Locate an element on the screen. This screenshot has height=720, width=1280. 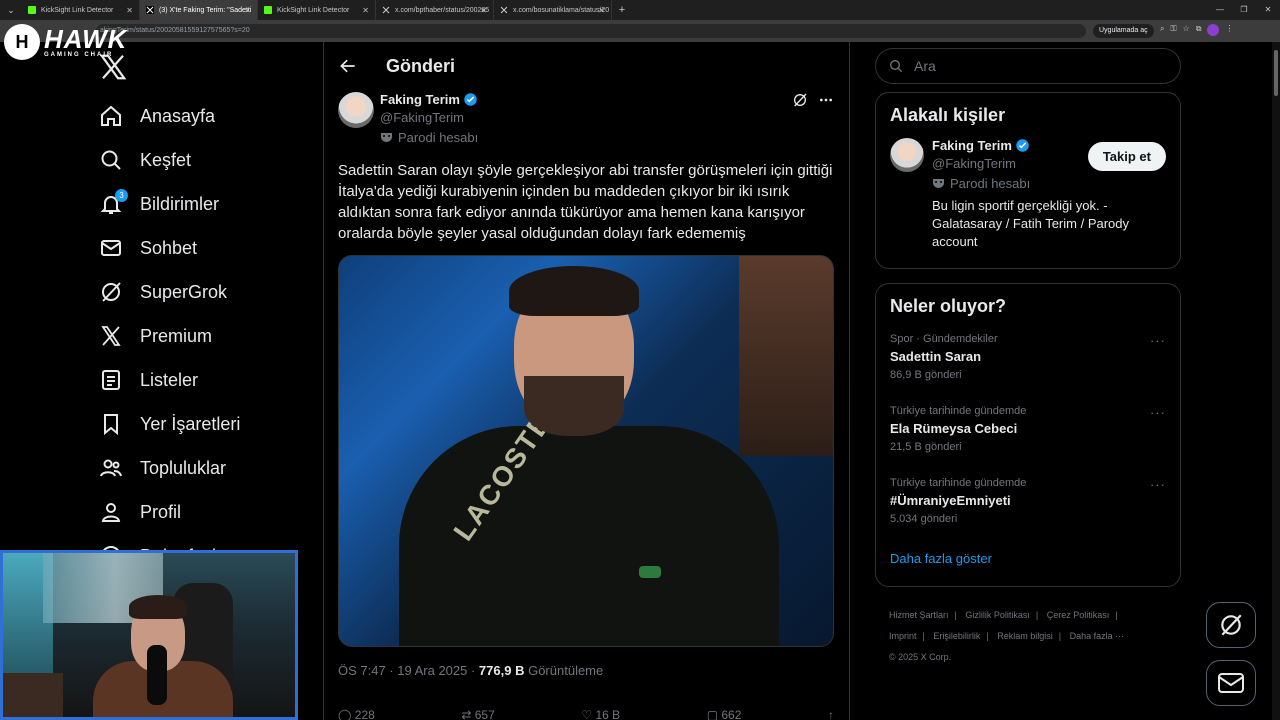
search-icon is located at coordinates (111, 160).